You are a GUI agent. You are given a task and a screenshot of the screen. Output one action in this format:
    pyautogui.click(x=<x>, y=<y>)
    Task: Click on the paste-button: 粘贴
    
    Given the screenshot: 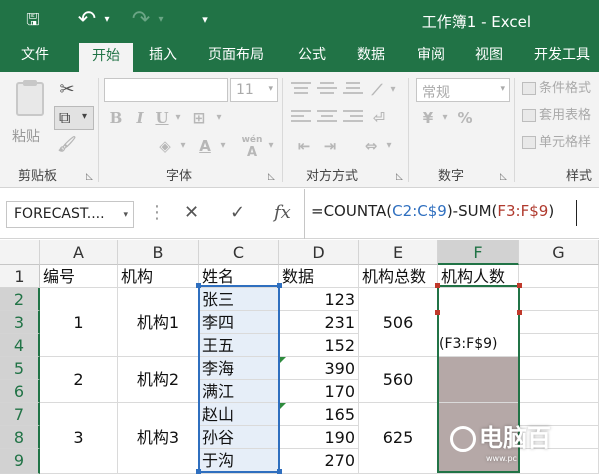 What is the action you would take?
    pyautogui.click(x=31, y=115)
    